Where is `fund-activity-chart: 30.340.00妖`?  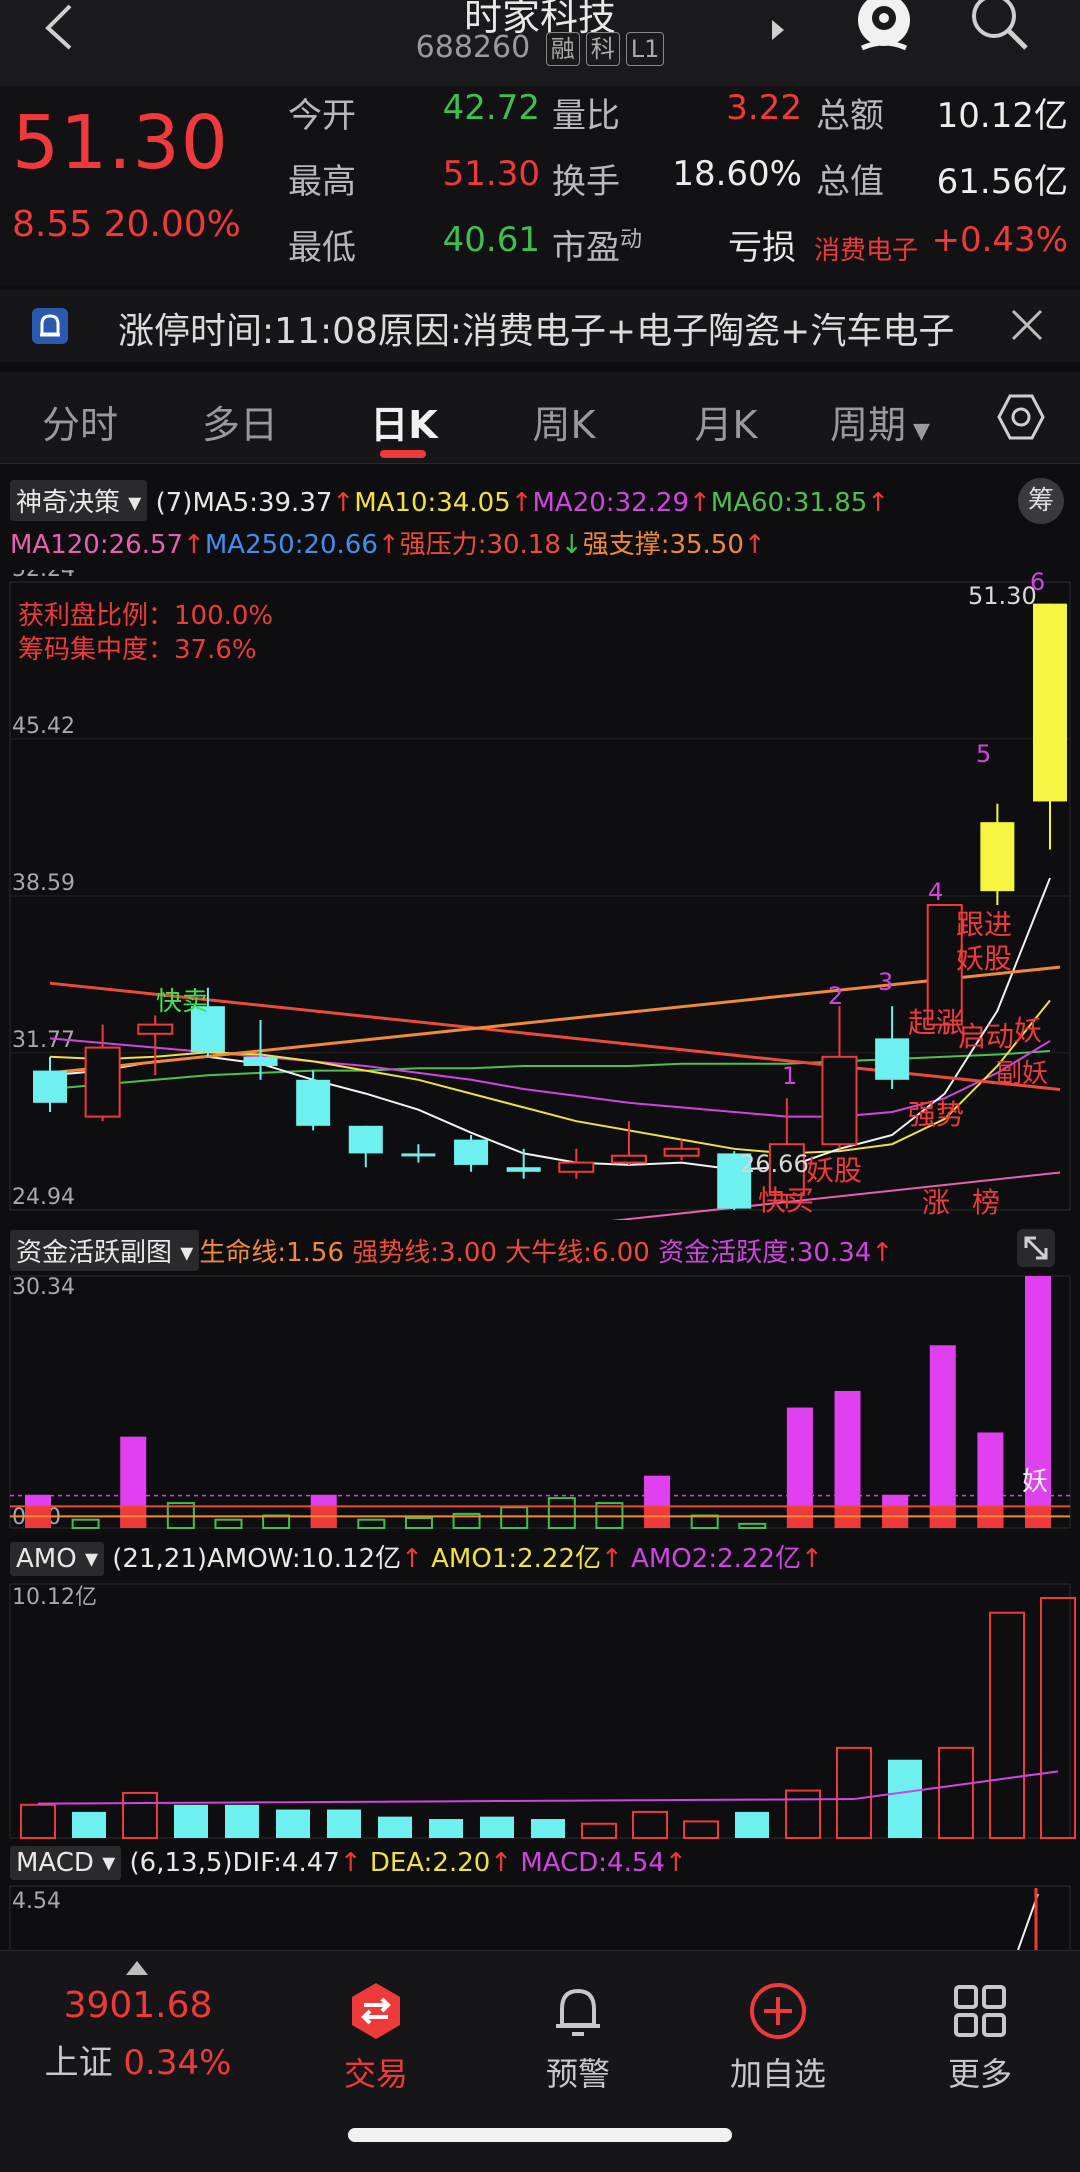 fund-activity-chart: 30.340.00妖 is located at coordinates (540, 1402).